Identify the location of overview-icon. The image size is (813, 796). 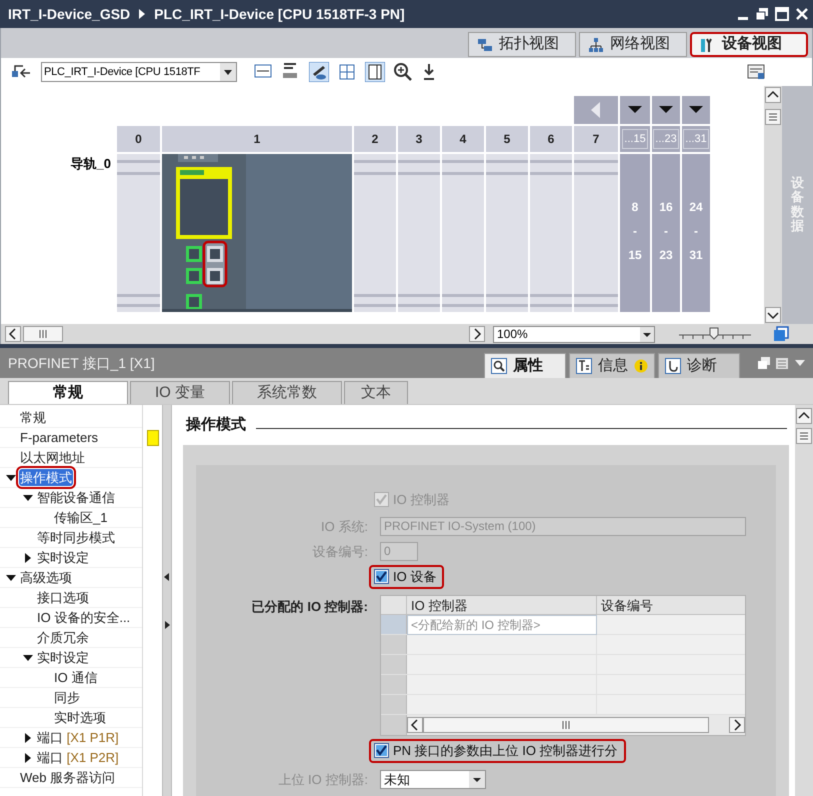
(756, 72).